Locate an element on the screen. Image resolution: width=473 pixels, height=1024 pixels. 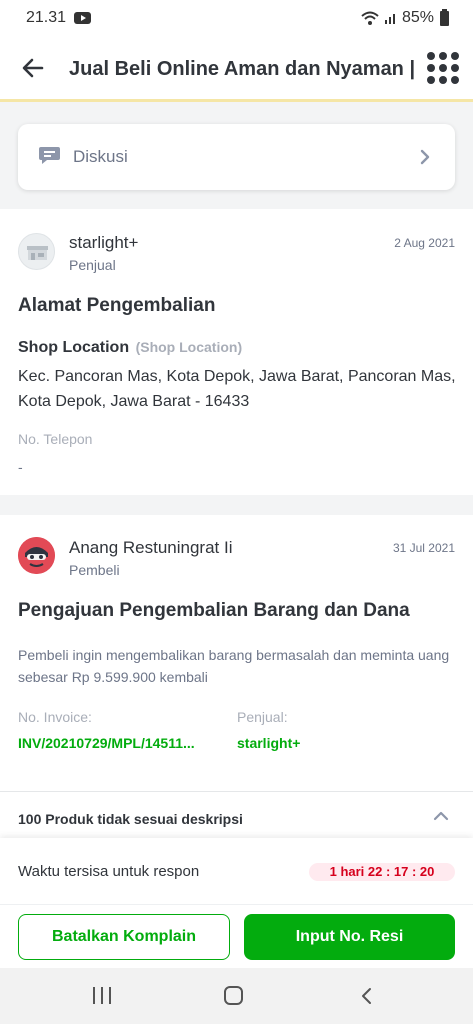
nav-back-icon is located at coordinates (366, 996).